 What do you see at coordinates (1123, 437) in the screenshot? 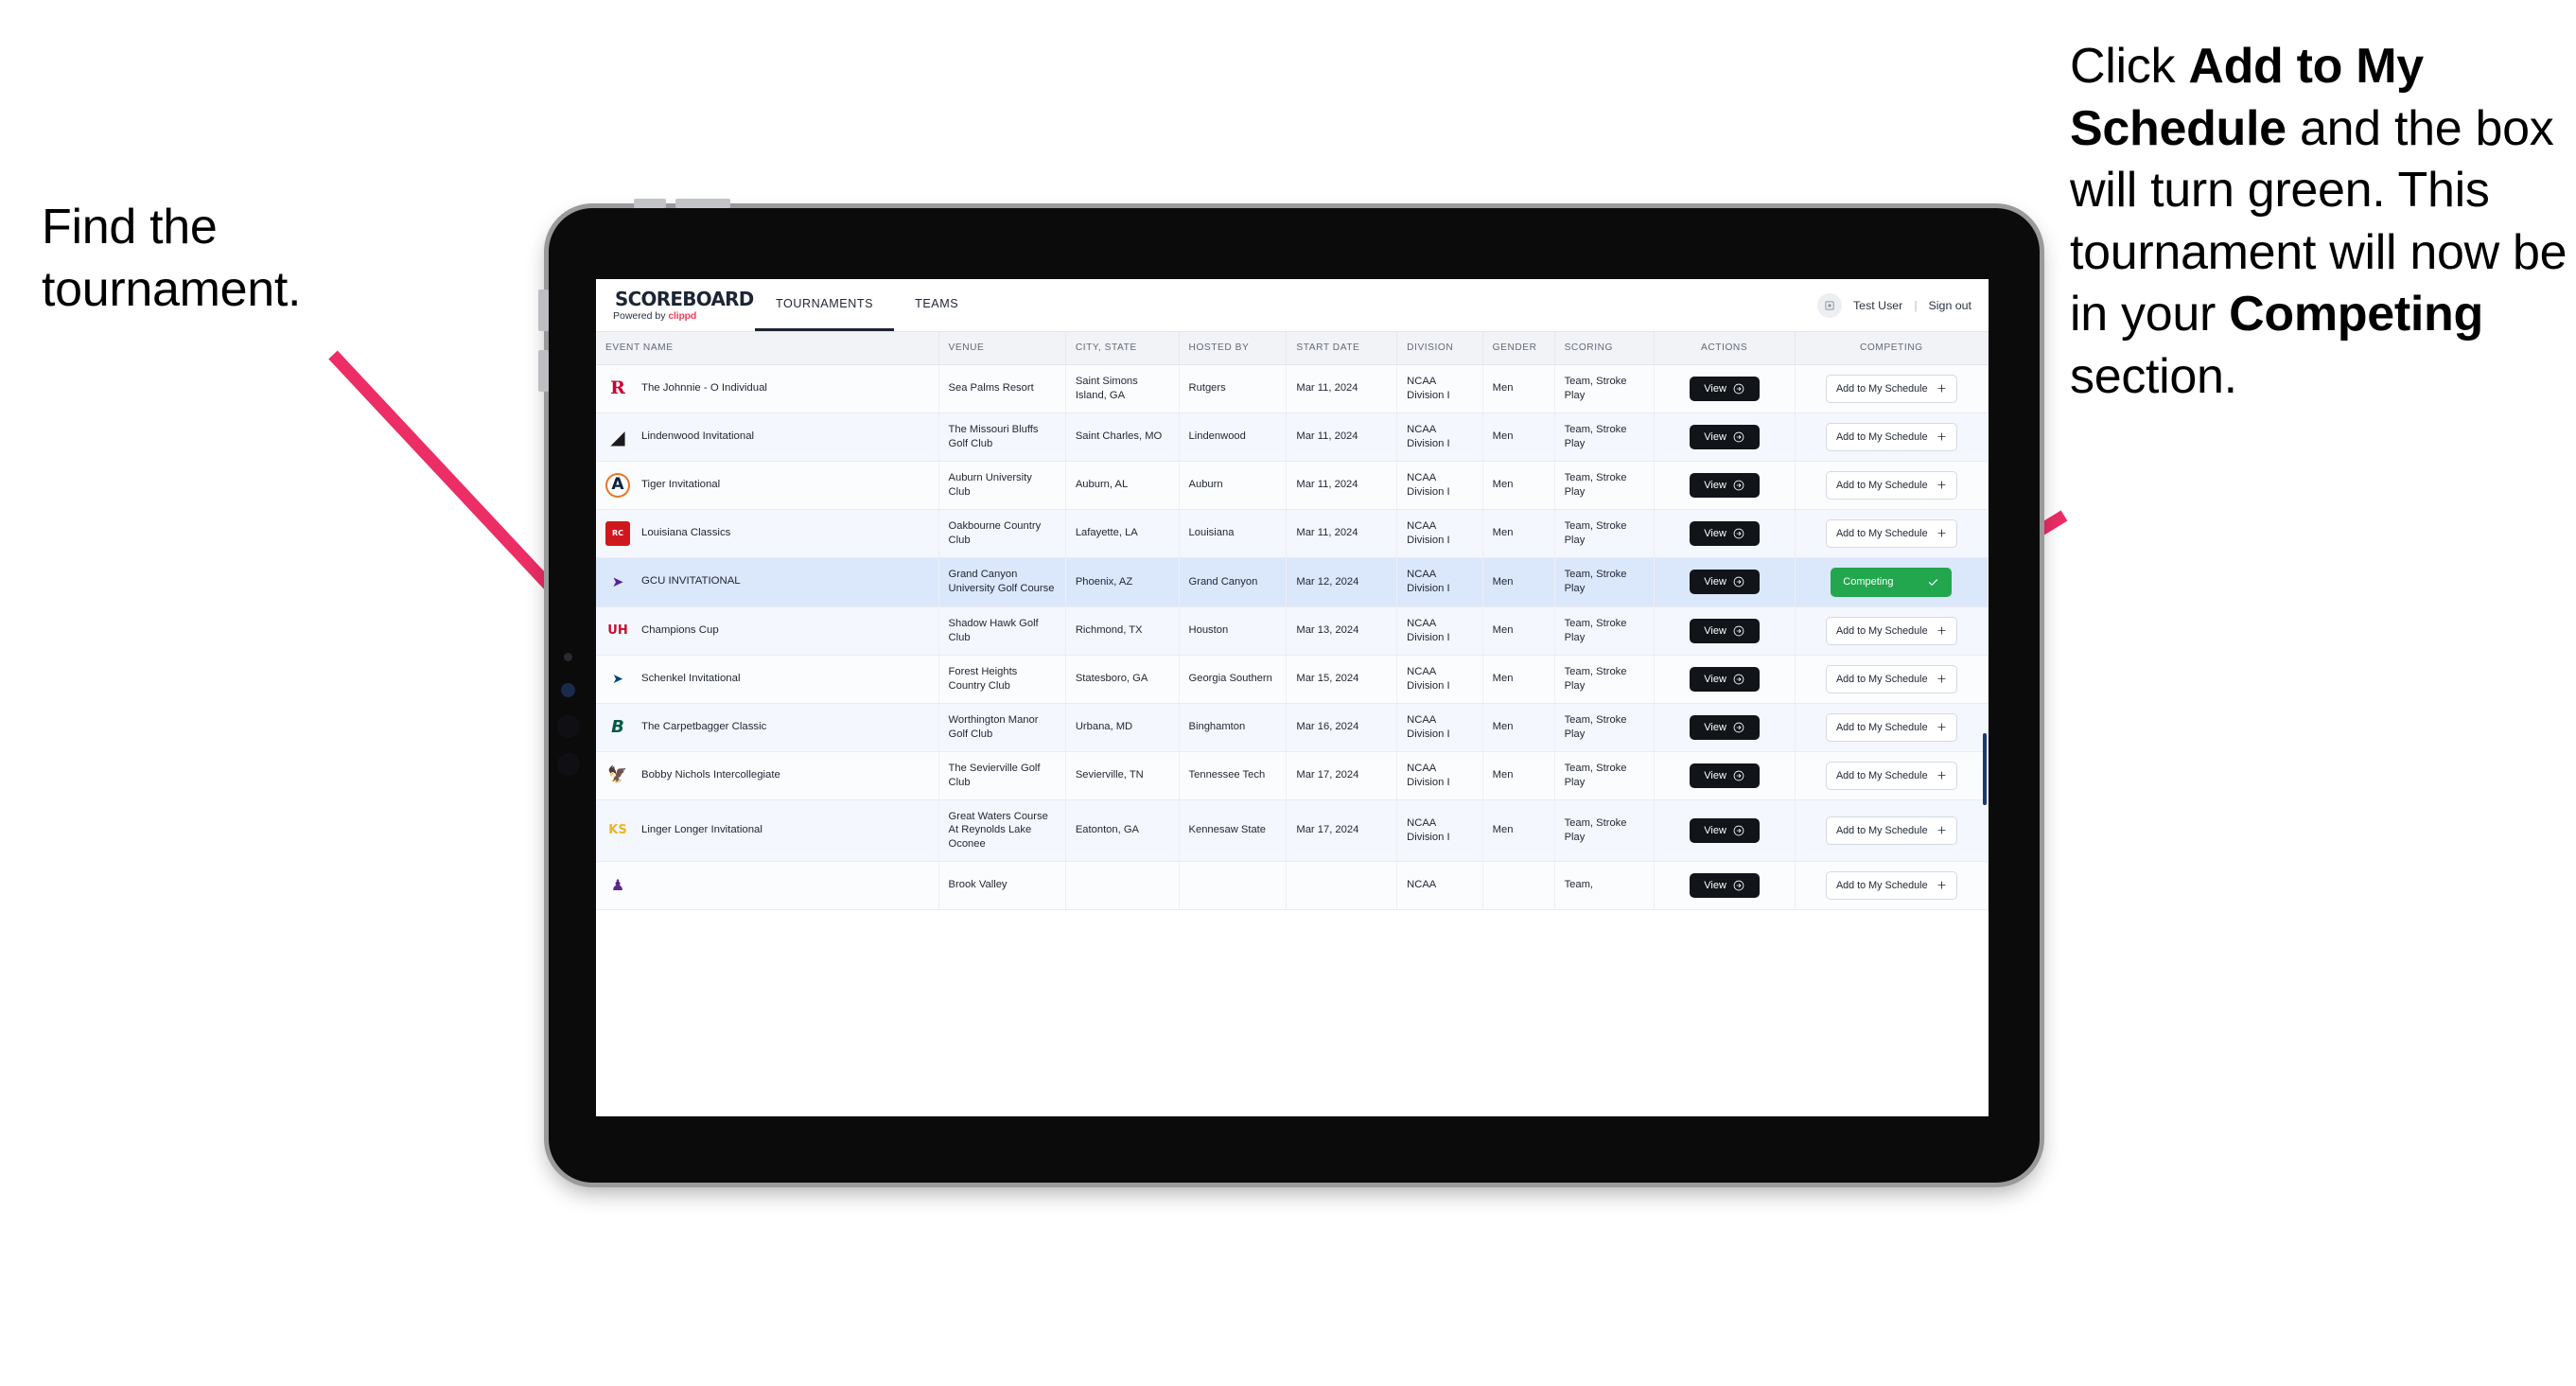
I see `cell-city-state: Saint Charles, MO` at bounding box center [1123, 437].